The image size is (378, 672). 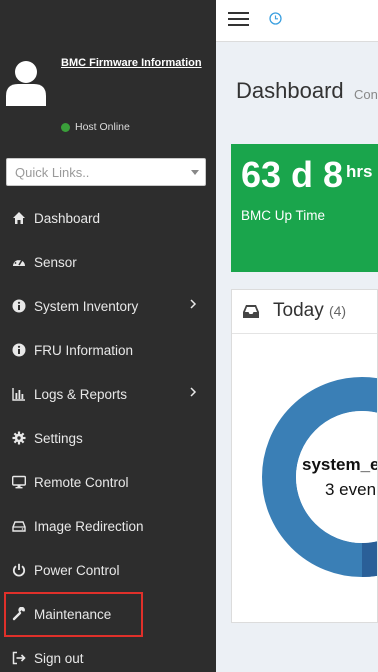 What do you see at coordinates (275, 18) in the screenshot?
I see `clock-icon` at bounding box center [275, 18].